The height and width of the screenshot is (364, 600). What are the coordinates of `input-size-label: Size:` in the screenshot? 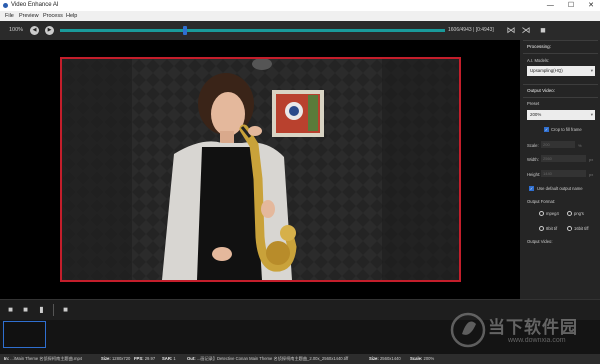 It's located at (106, 358).